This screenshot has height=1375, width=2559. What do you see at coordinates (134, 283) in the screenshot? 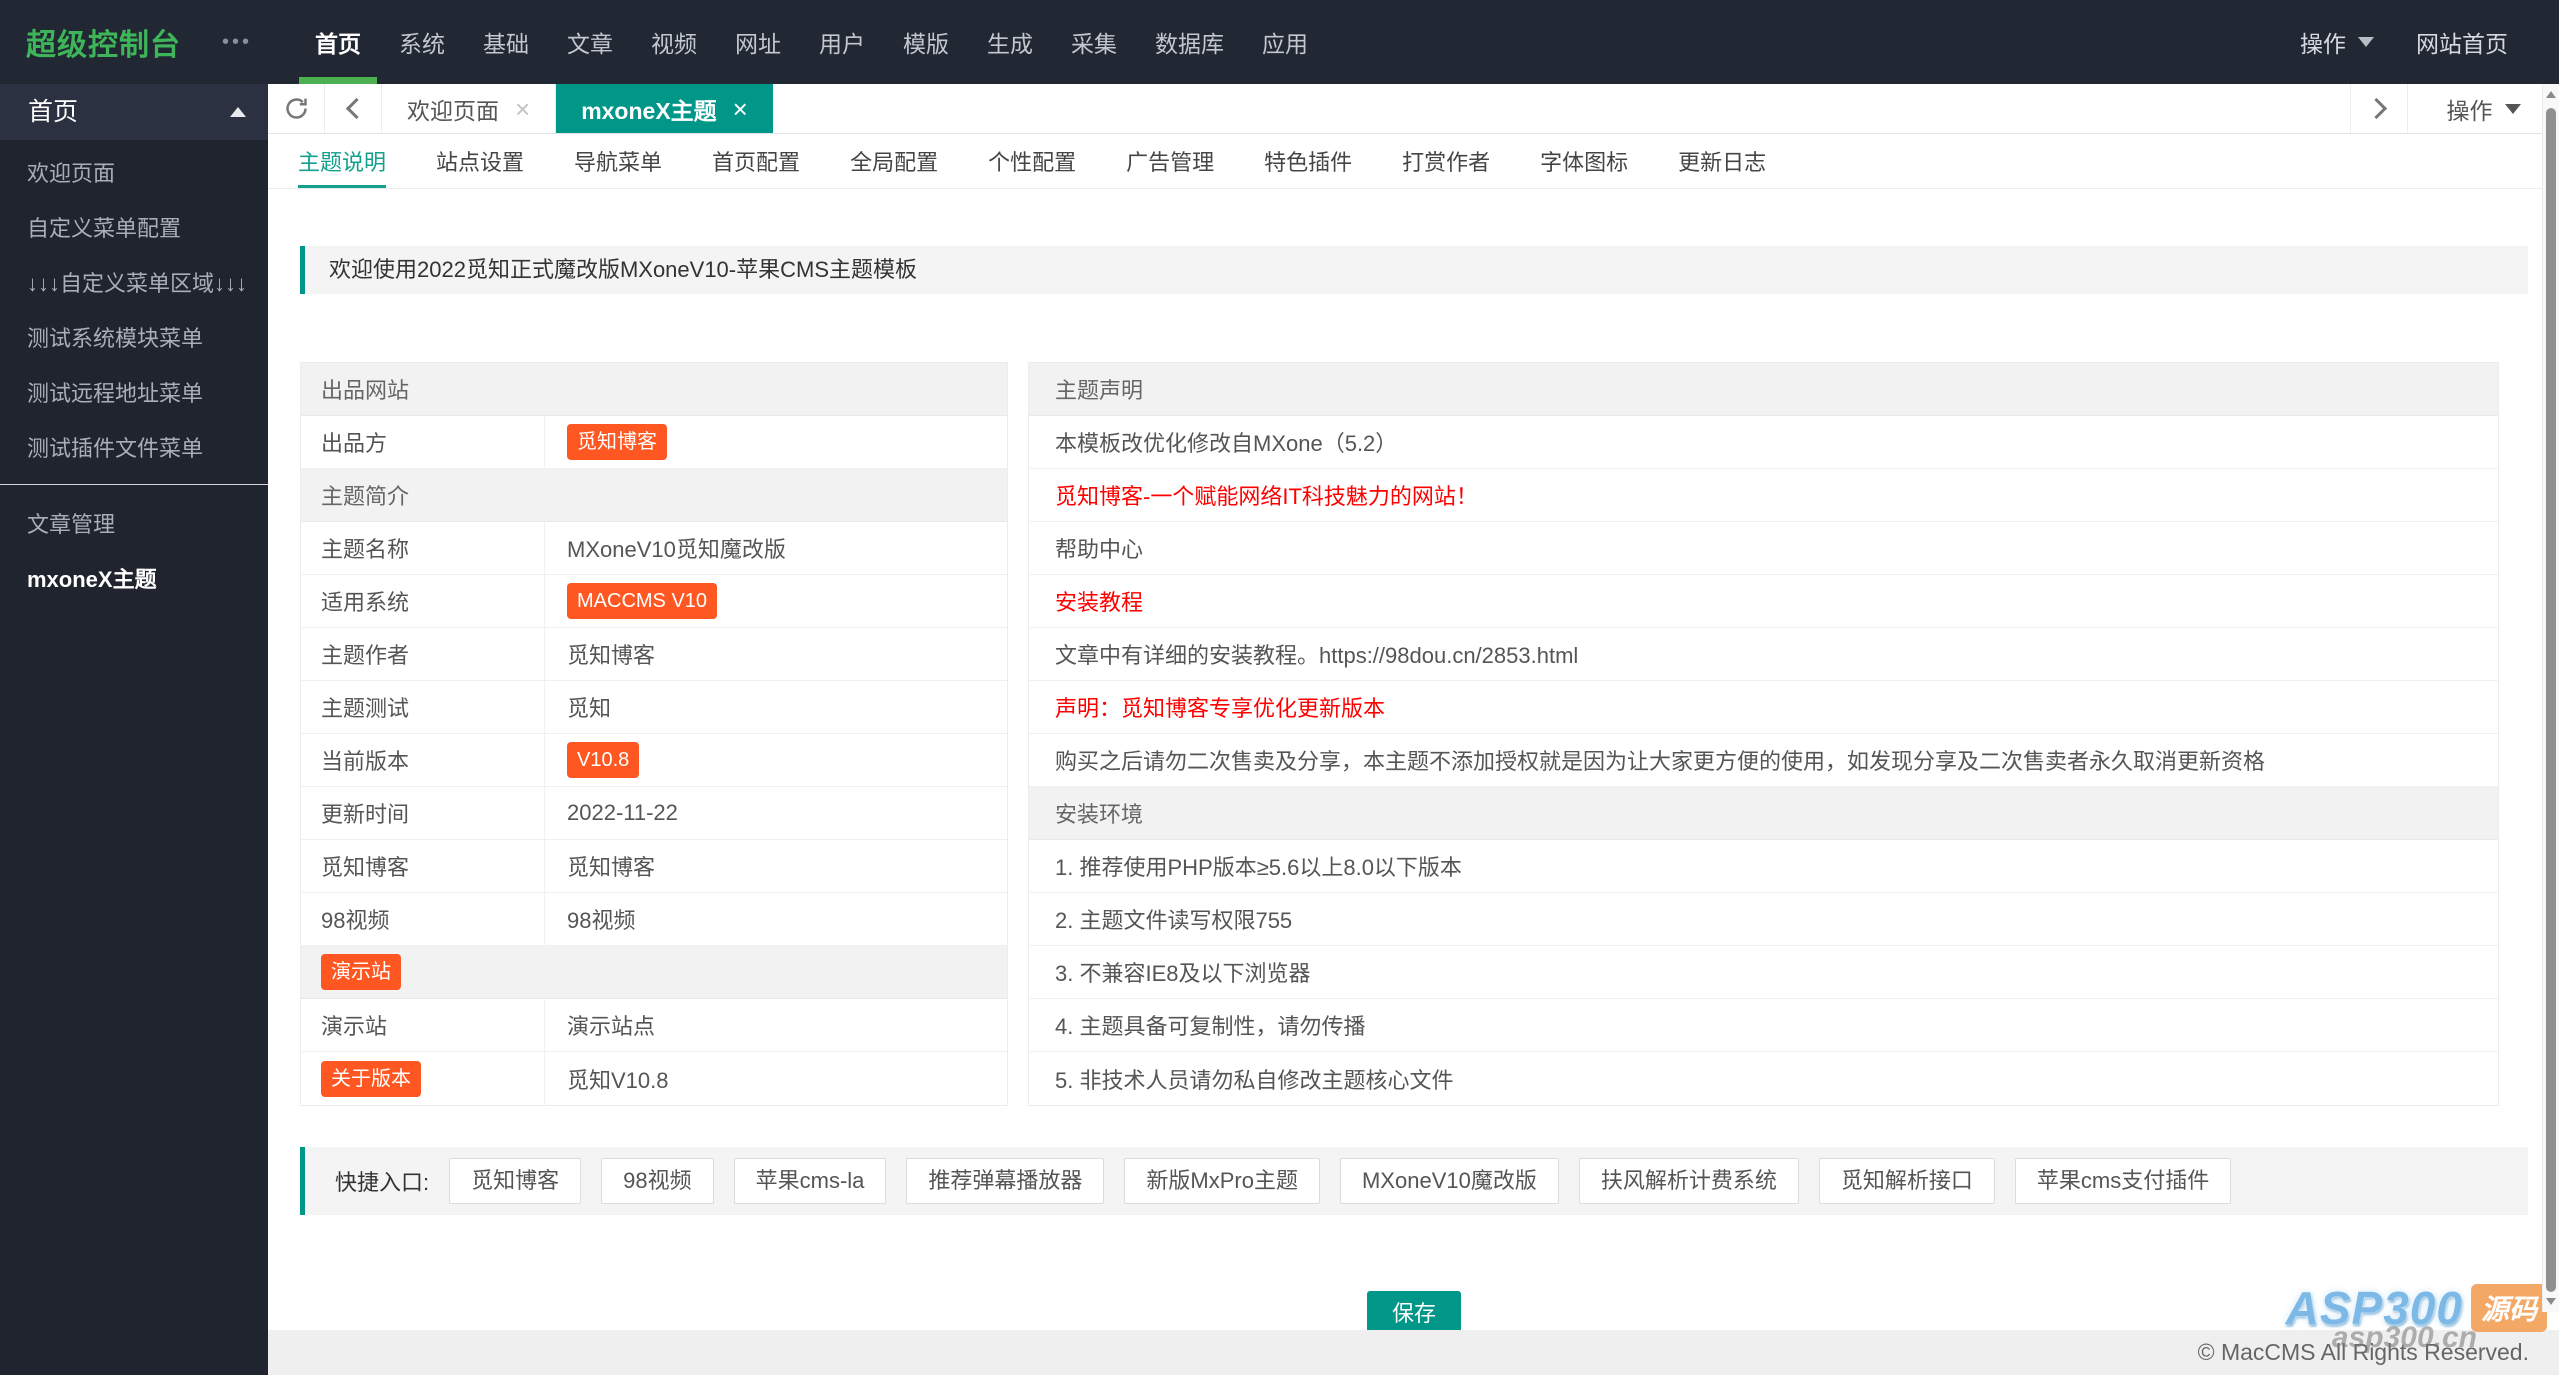
I see `sidebar-item: ↓↓↓自定义菜单区域↓↓↓` at bounding box center [134, 283].